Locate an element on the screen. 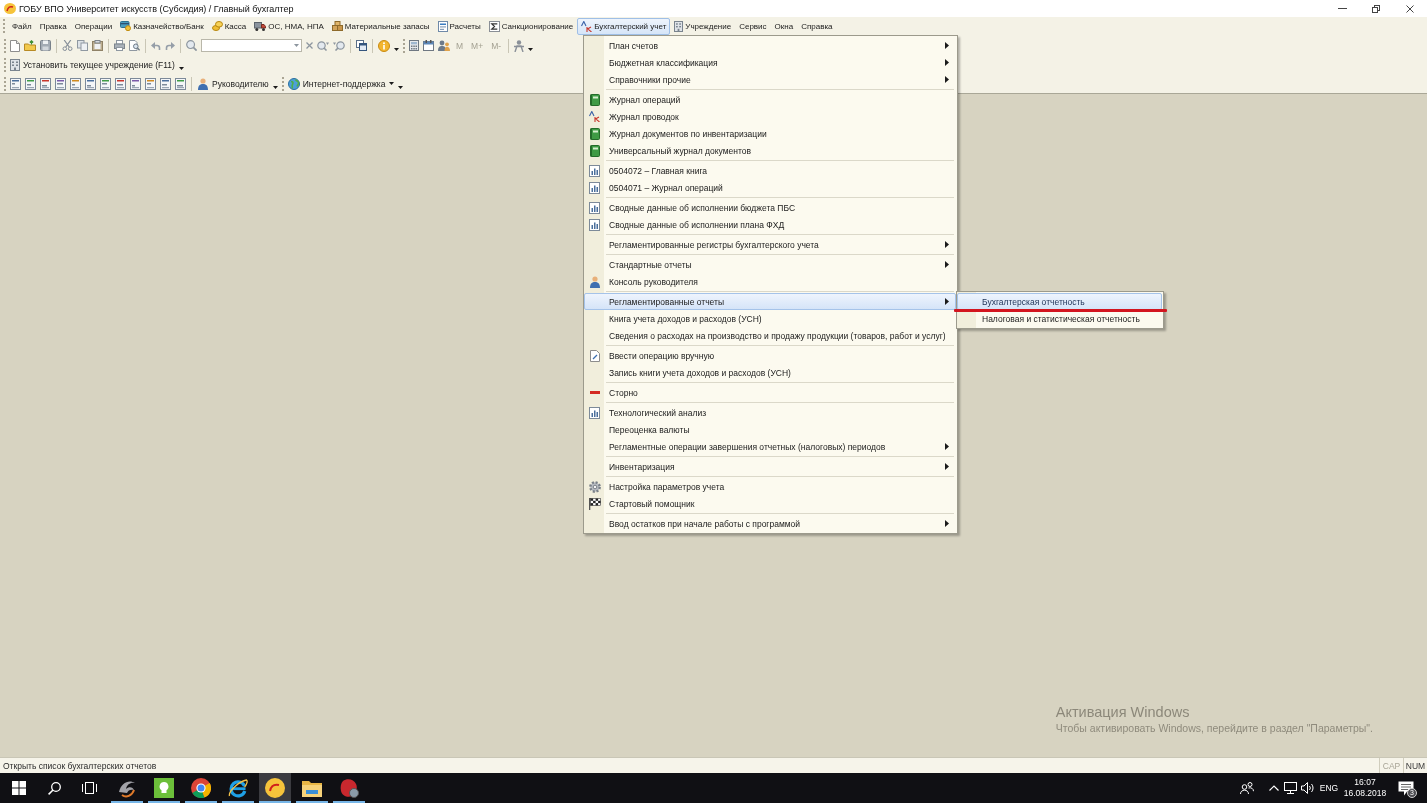  set-institution-button: Установить текущее учреждение (F11) is located at coordinates (92, 64).